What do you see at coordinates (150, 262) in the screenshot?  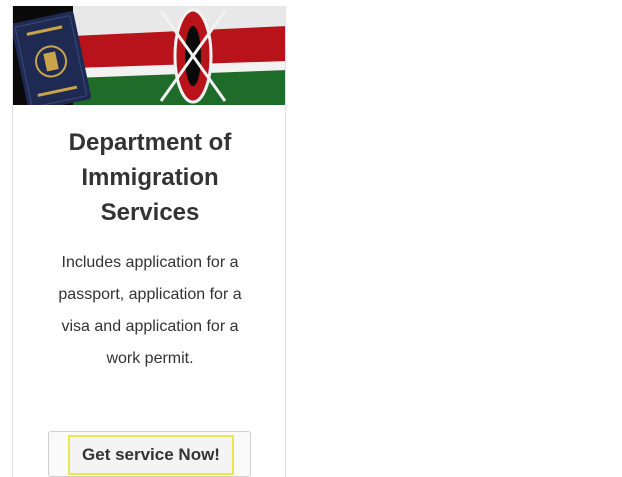 I see `description-line: Includes application for a` at bounding box center [150, 262].